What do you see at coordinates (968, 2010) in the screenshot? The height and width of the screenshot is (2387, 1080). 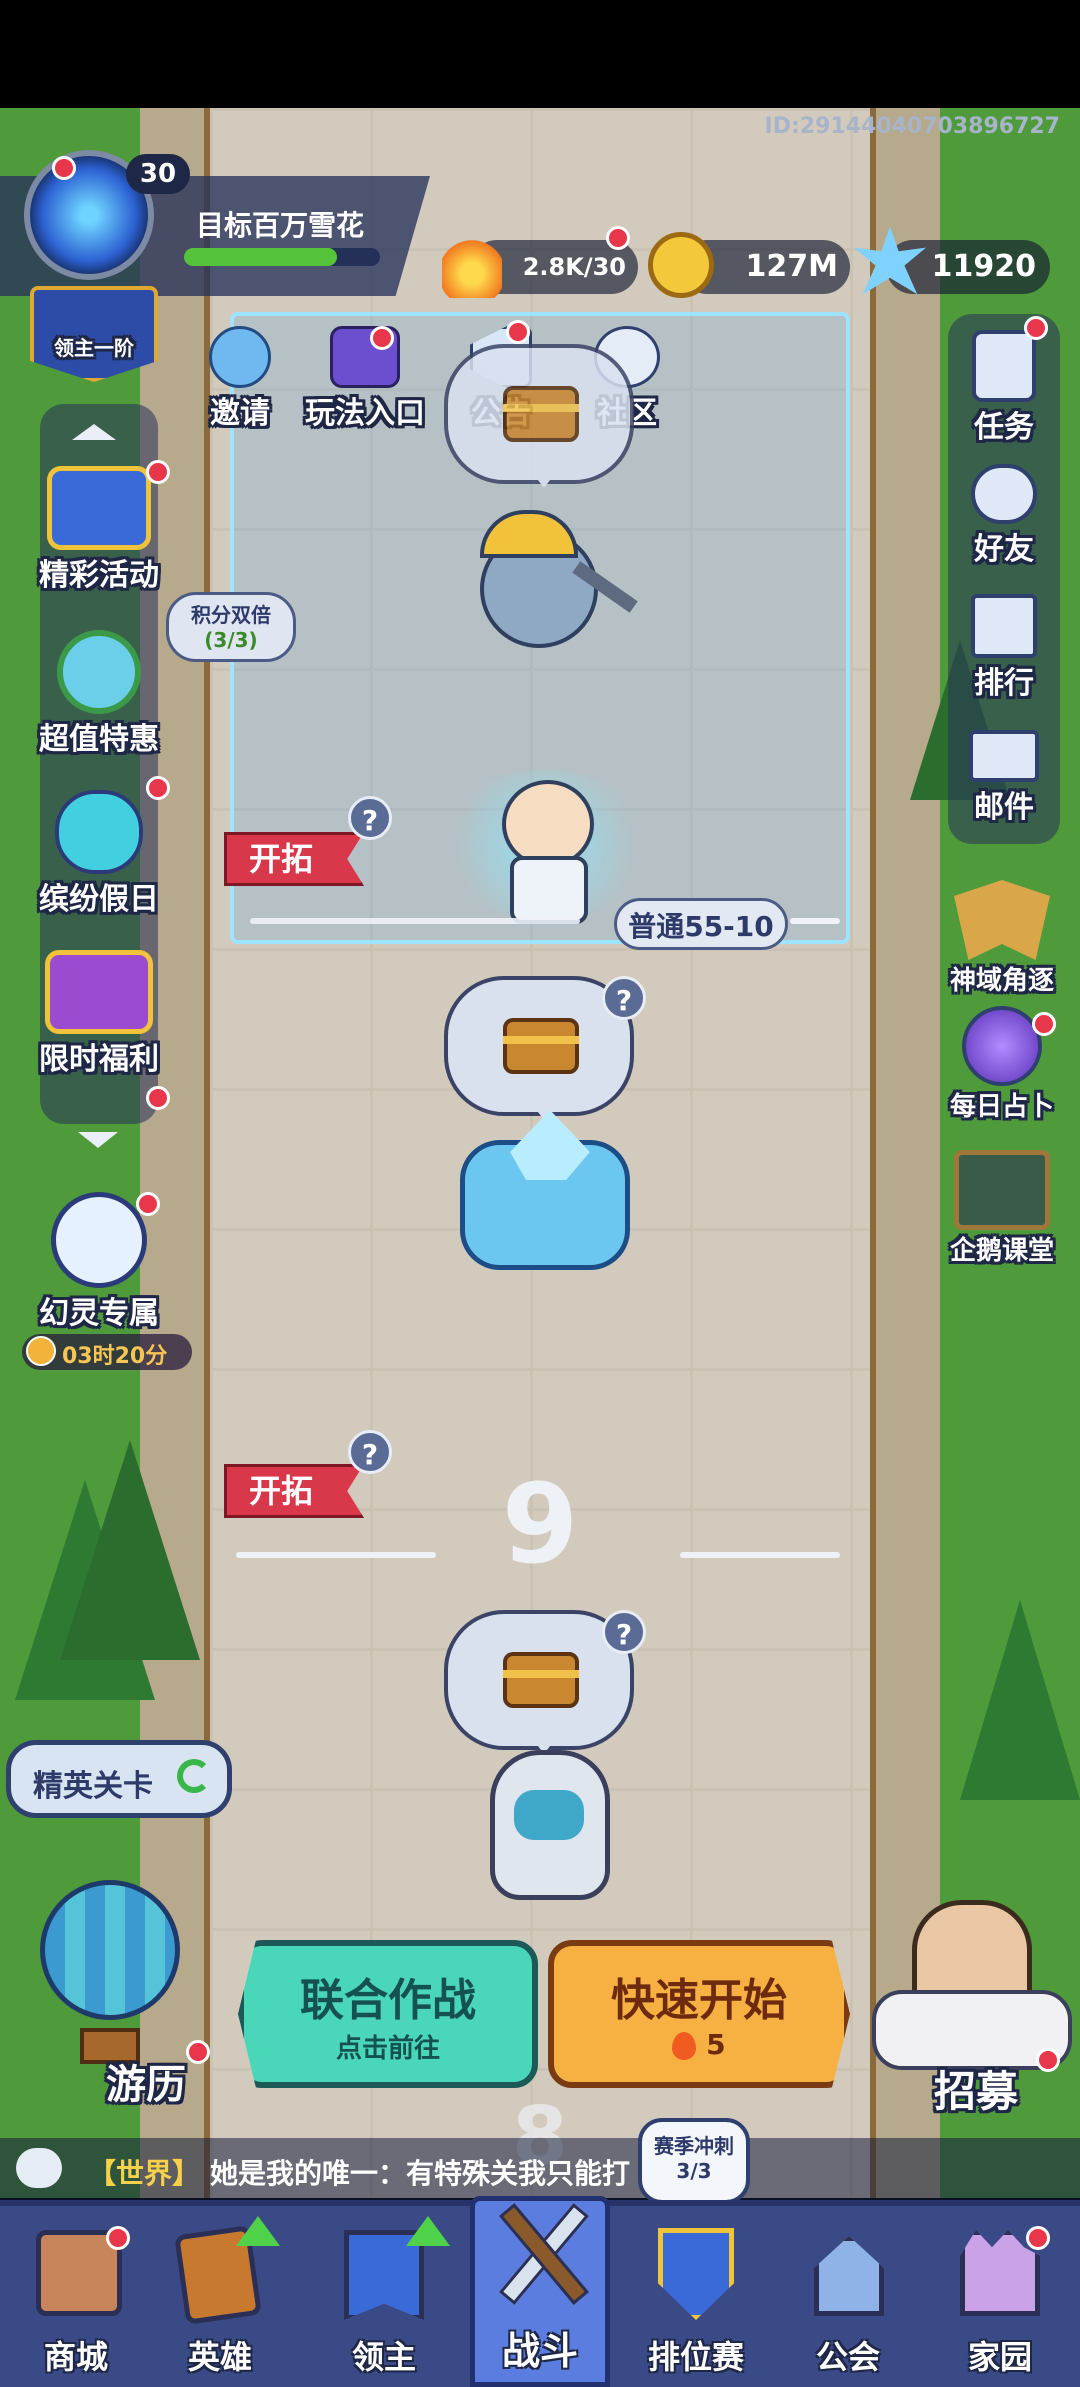 I see `recruit-button: 招募` at bounding box center [968, 2010].